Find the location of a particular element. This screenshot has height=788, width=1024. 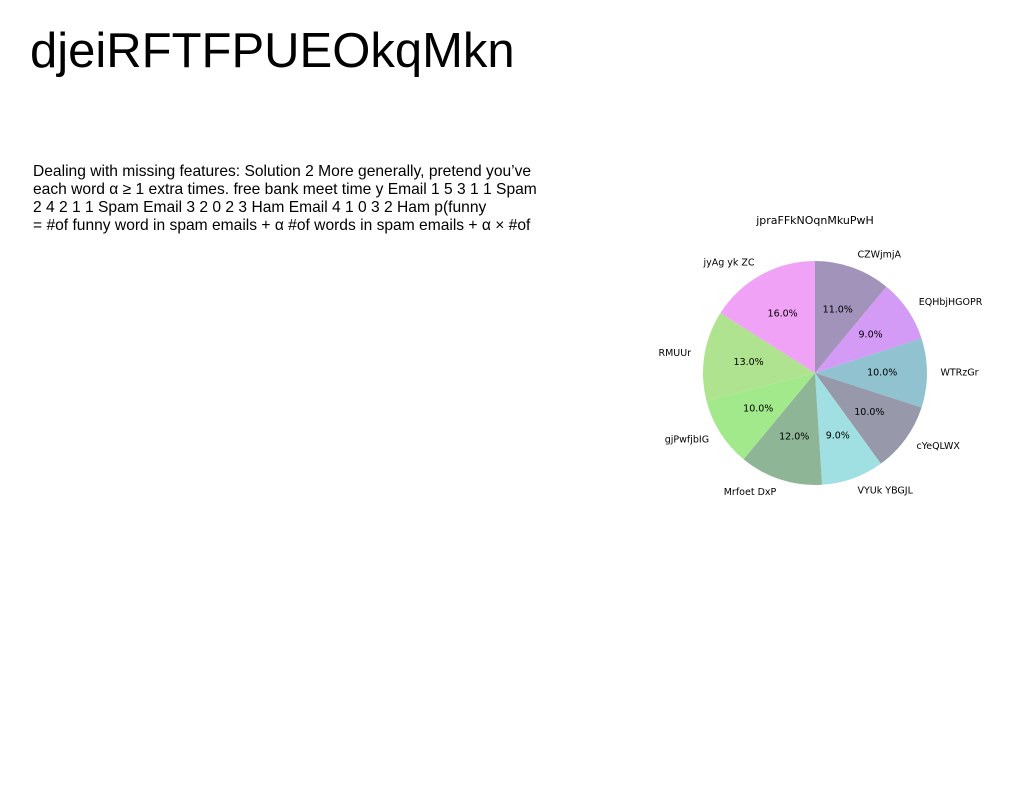

slice-category-label: cYeQLWX is located at coordinates (938, 446).